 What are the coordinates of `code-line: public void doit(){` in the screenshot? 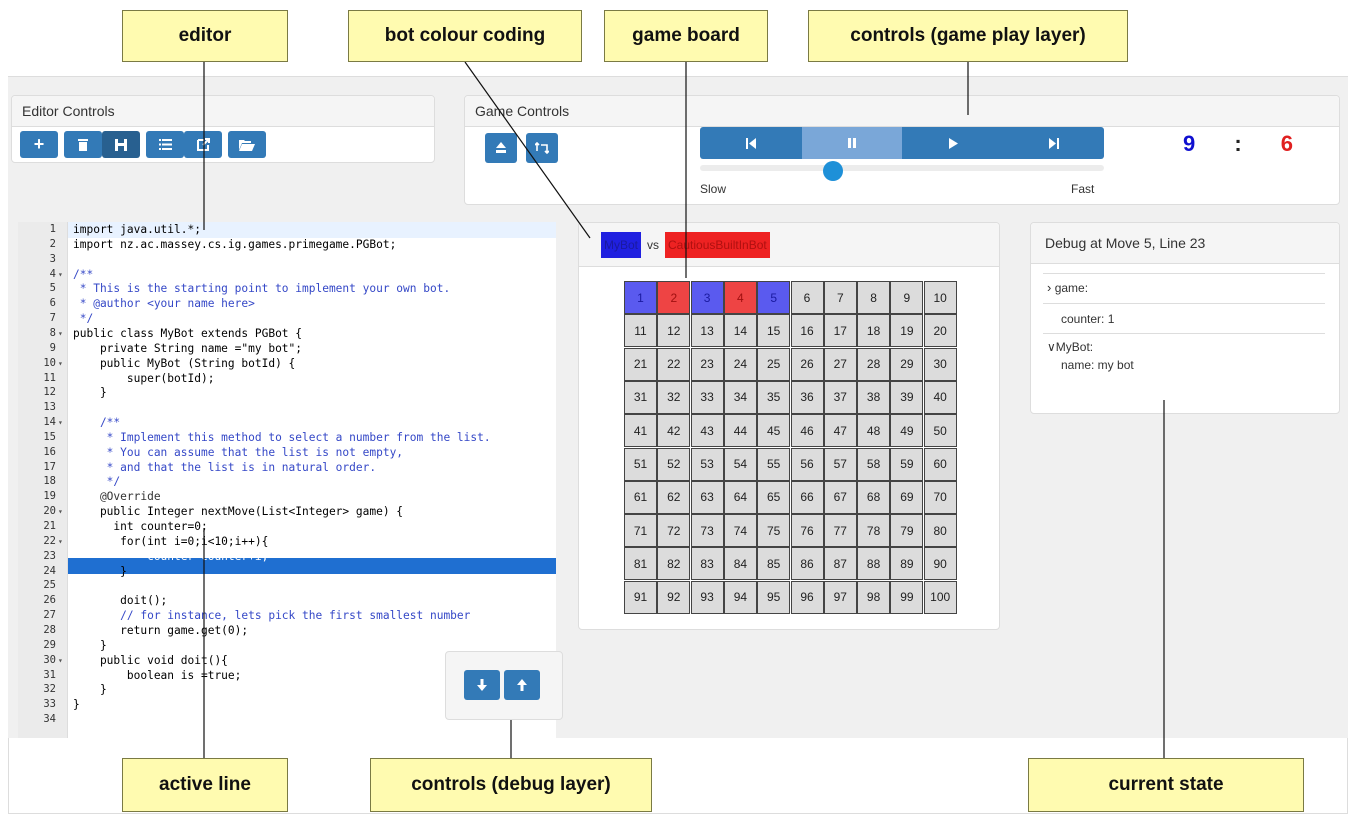 It's located at (150, 660).